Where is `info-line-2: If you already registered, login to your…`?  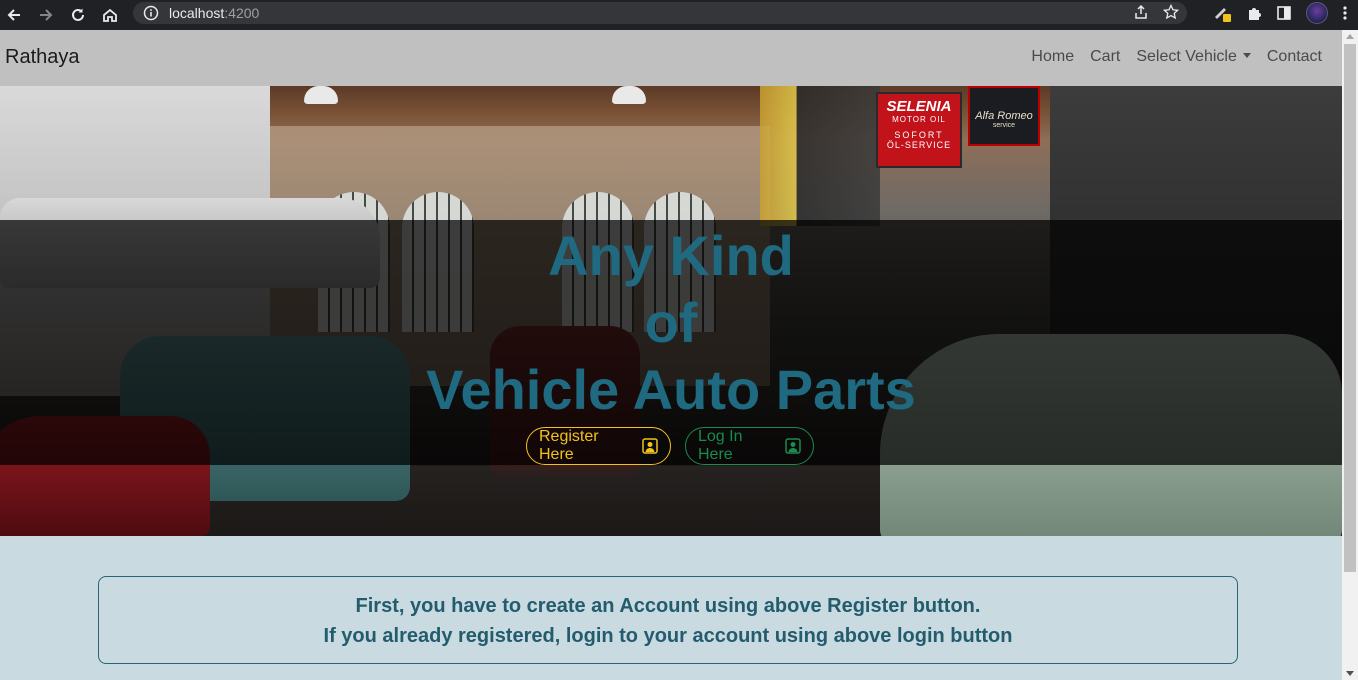 info-line-2: If you already registered, login to your… is located at coordinates (668, 636).